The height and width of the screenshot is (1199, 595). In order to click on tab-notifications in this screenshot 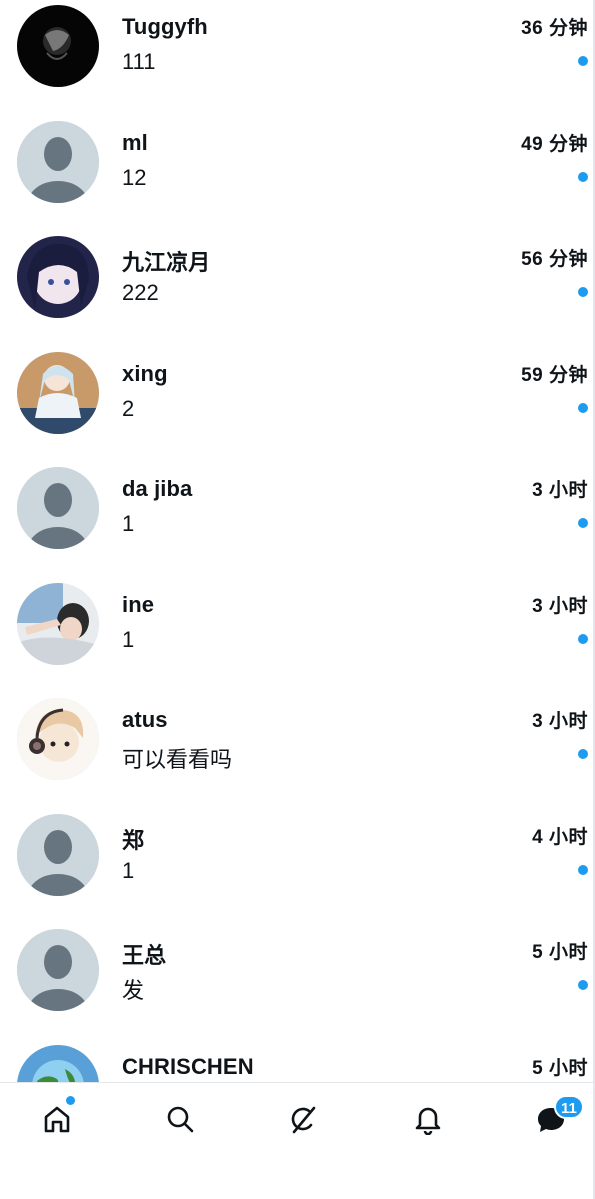, I will do `click(428, 1119)`.